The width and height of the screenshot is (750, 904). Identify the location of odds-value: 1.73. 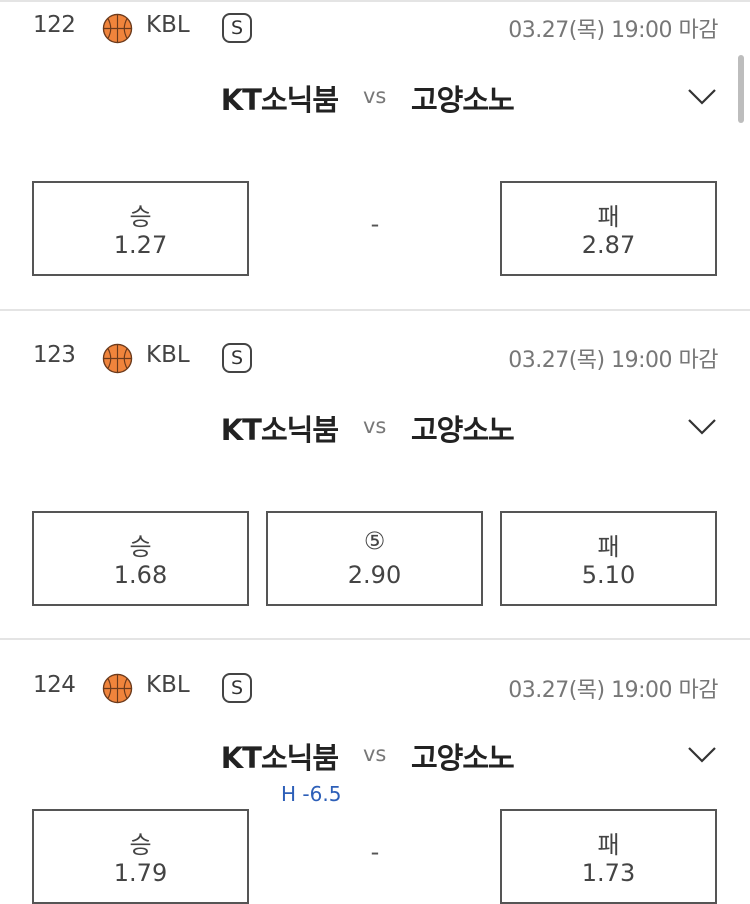
(608, 873).